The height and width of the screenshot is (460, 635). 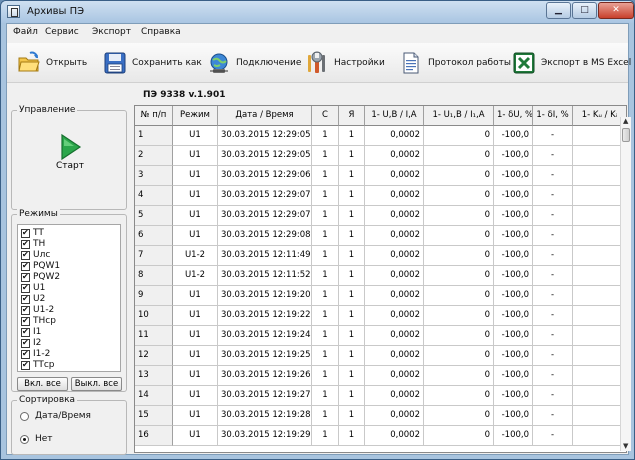 I want to click on table-cell: 30.03.2015 12:29:07, so click(x=265, y=196).